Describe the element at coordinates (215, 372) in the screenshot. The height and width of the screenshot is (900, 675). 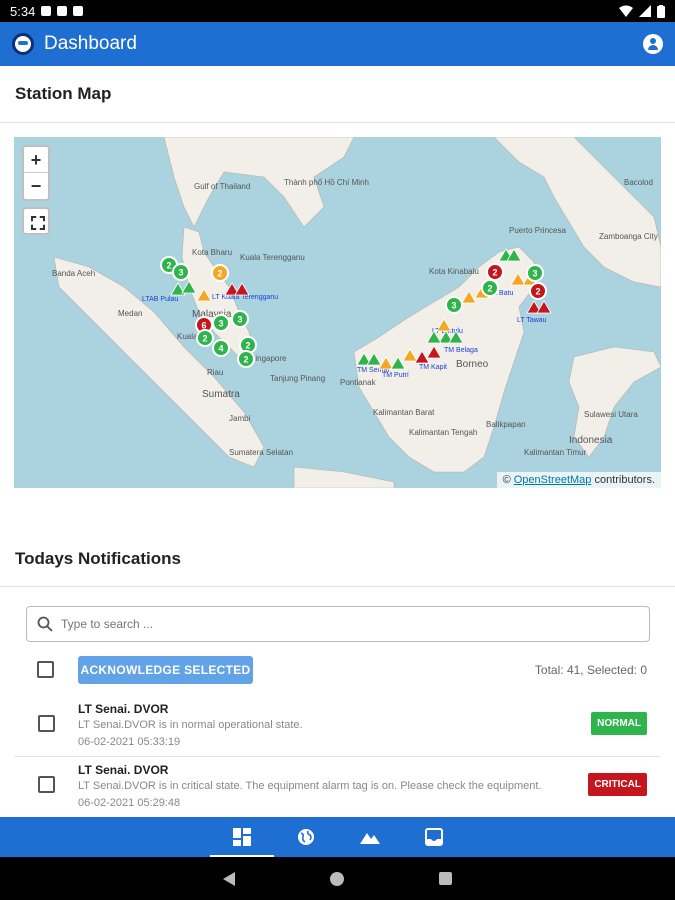
I see `map-place-label: Riau` at that location.